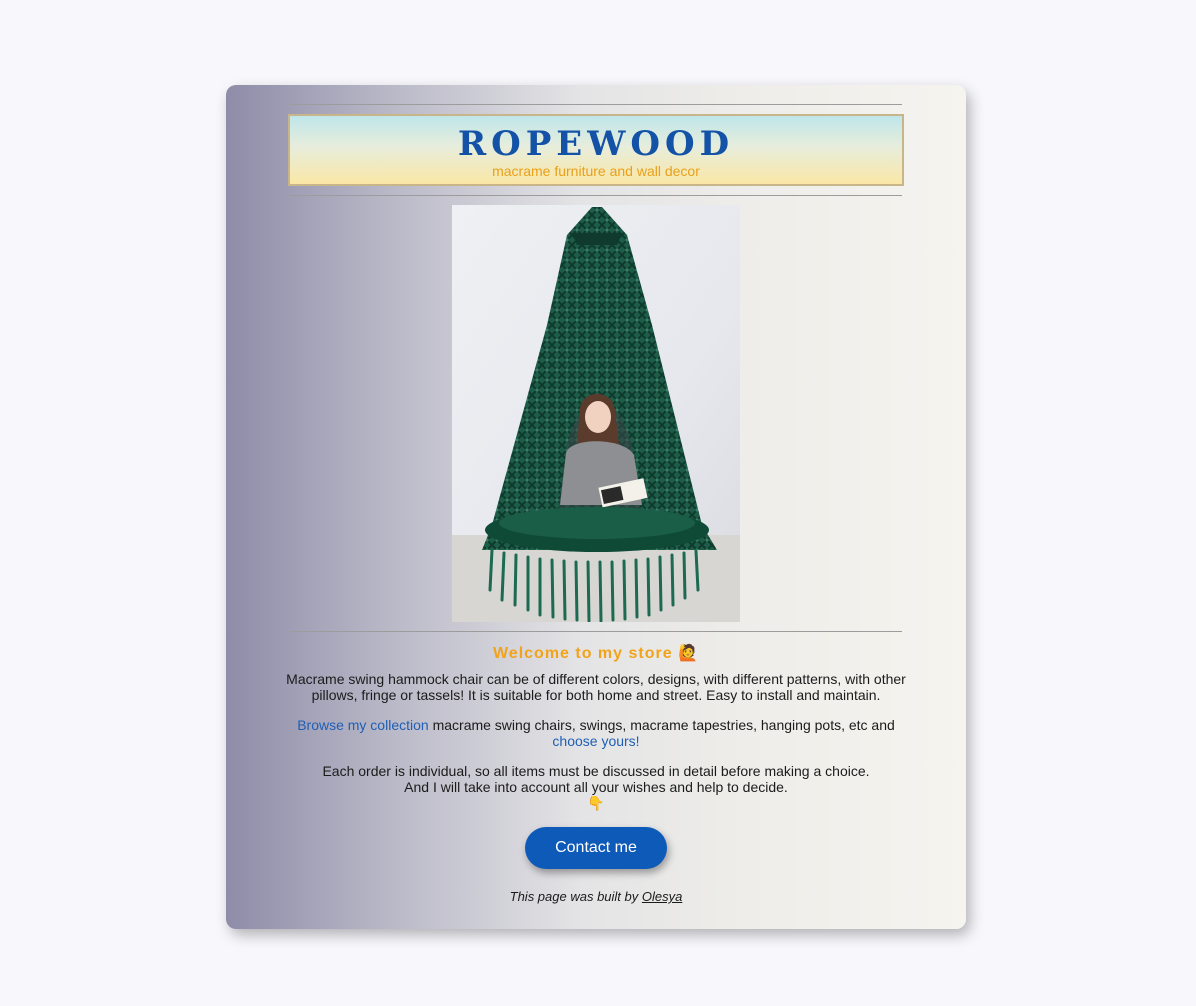  Describe the element at coordinates (582, 653) in the screenshot. I see `welcome-text: Welcome to my store` at that location.